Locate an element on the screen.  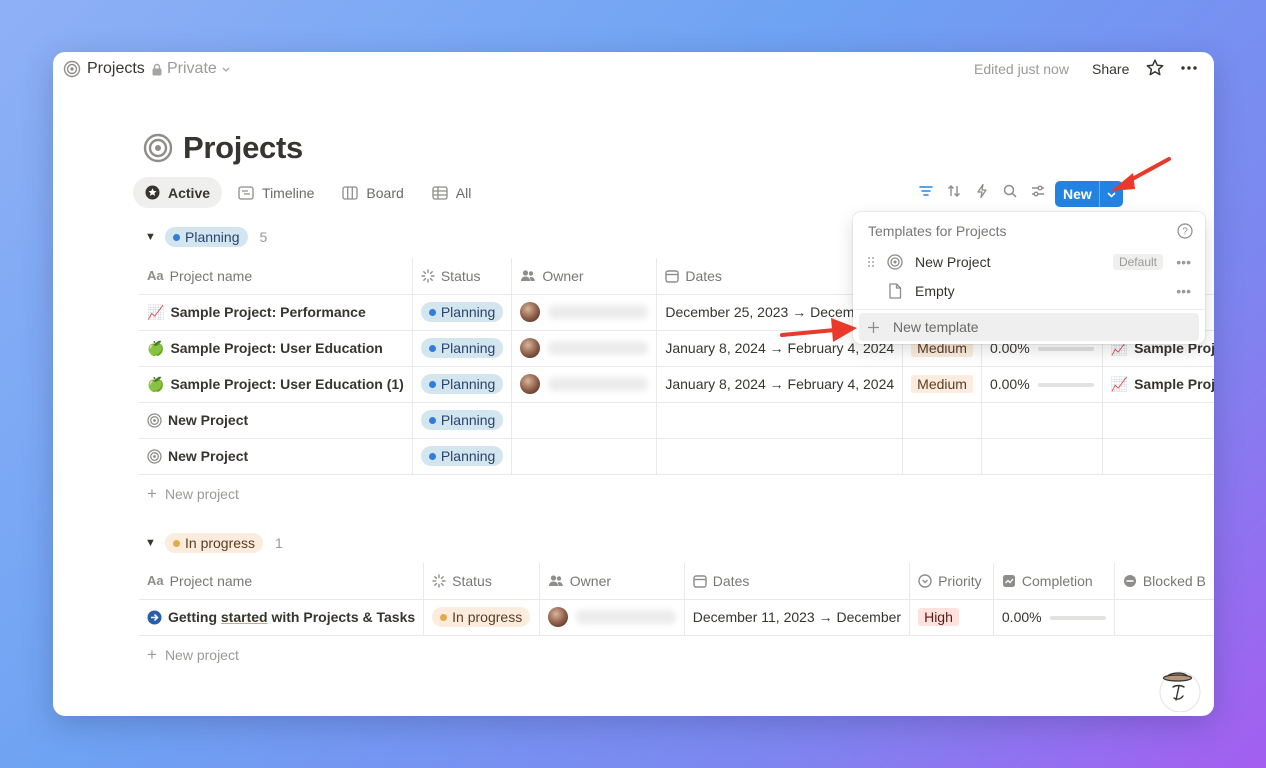
privacy-label: Private is located at coordinates (192, 68).